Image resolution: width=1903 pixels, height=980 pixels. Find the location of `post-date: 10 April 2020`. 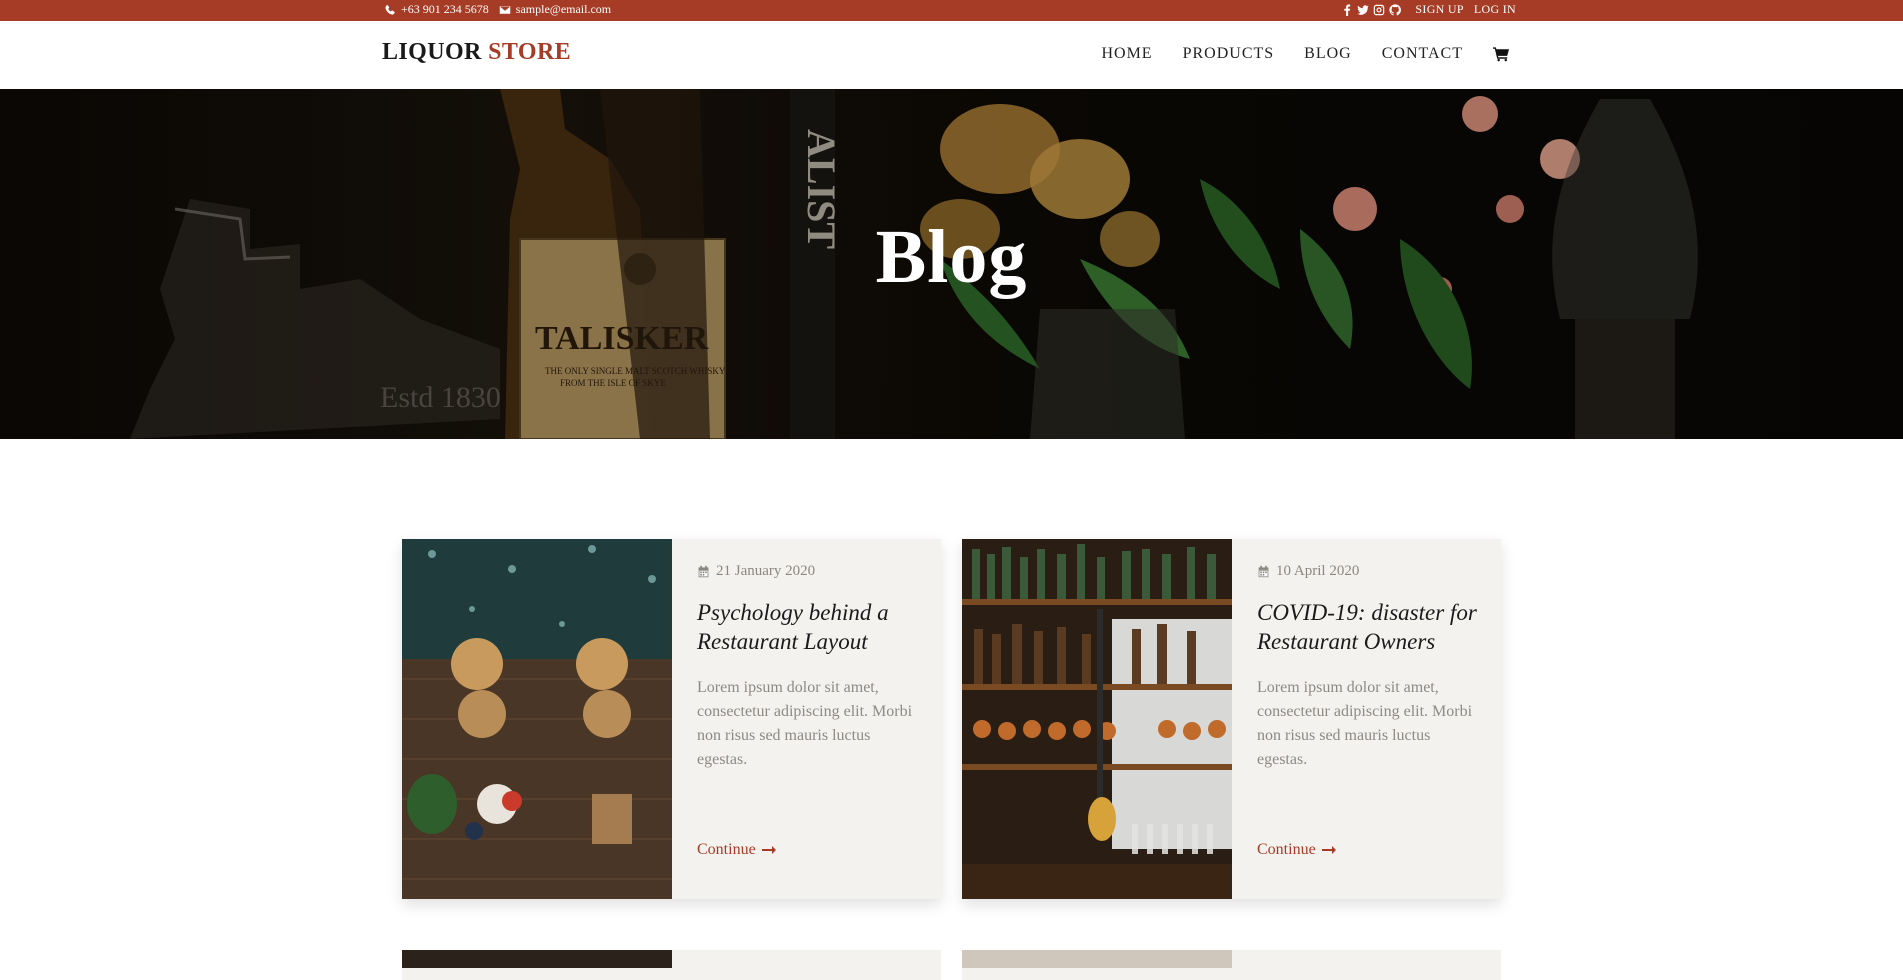

post-date: 10 April 2020 is located at coordinates (1369, 571).